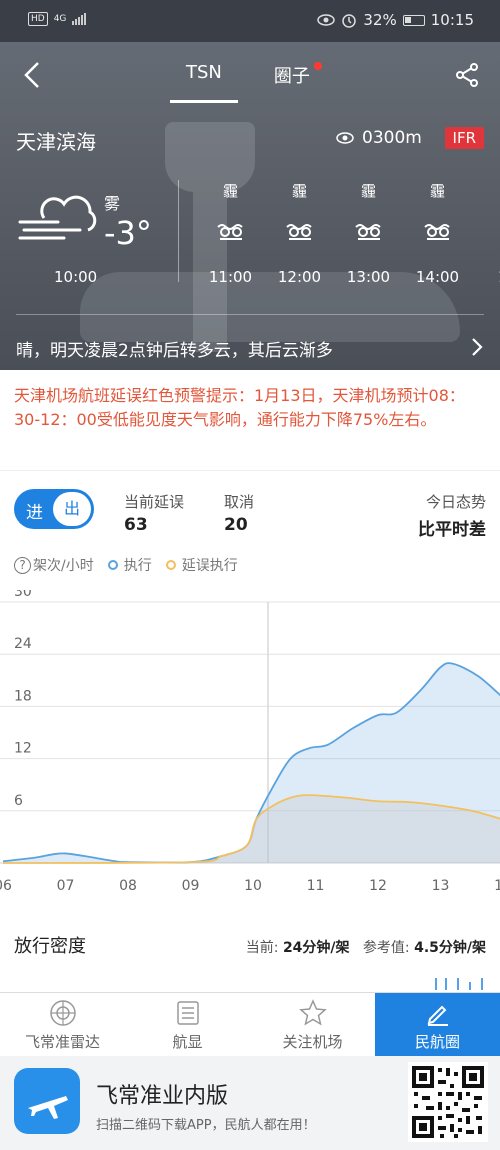  I want to click on hour-time: 15, so click(486, 277).